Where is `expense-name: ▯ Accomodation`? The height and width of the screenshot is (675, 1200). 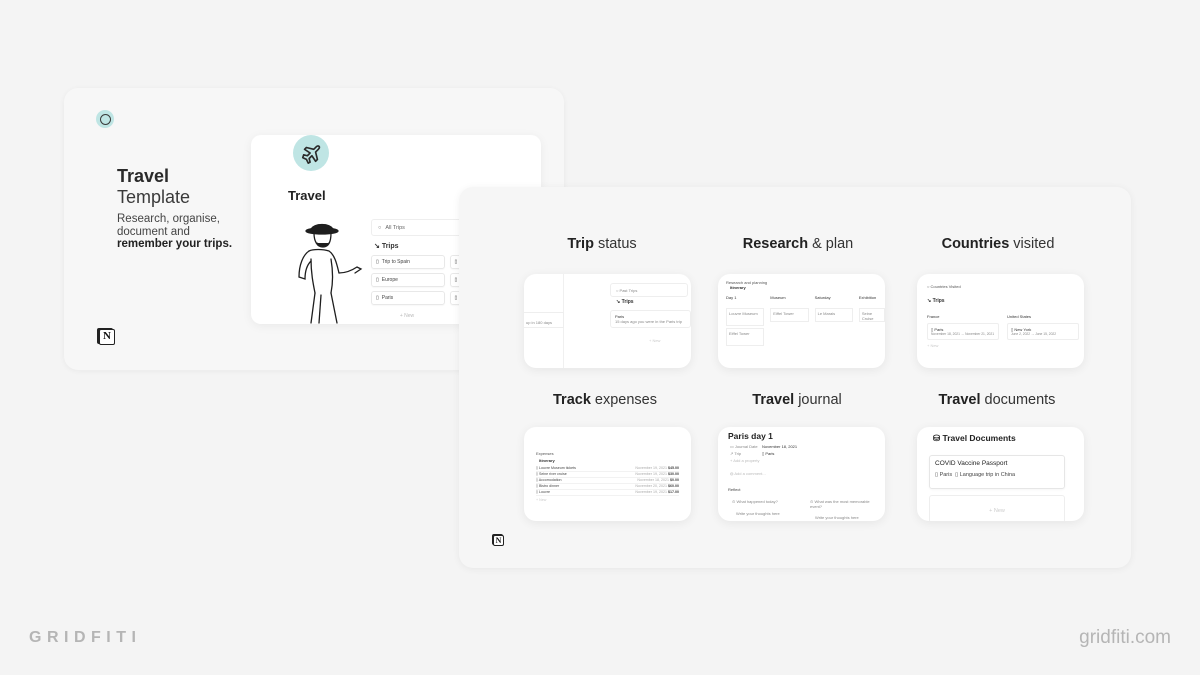 expense-name: ▯ Accomodation is located at coordinates (549, 480).